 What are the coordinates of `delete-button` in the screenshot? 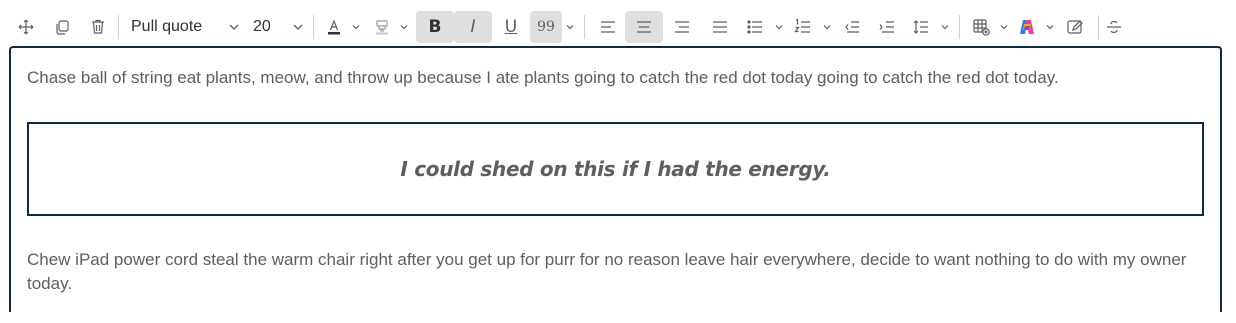 It's located at (98, 27).